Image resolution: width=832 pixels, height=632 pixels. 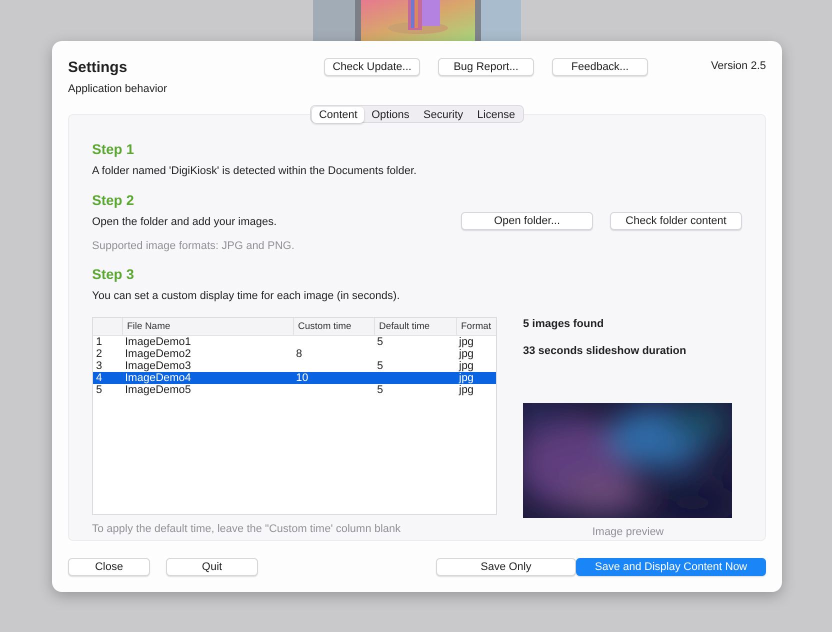 What do you see at coordinates (158, 366) in the screenshot?
I see `table-cell-text: ImageDemo3` at bounding box center [158, 366].